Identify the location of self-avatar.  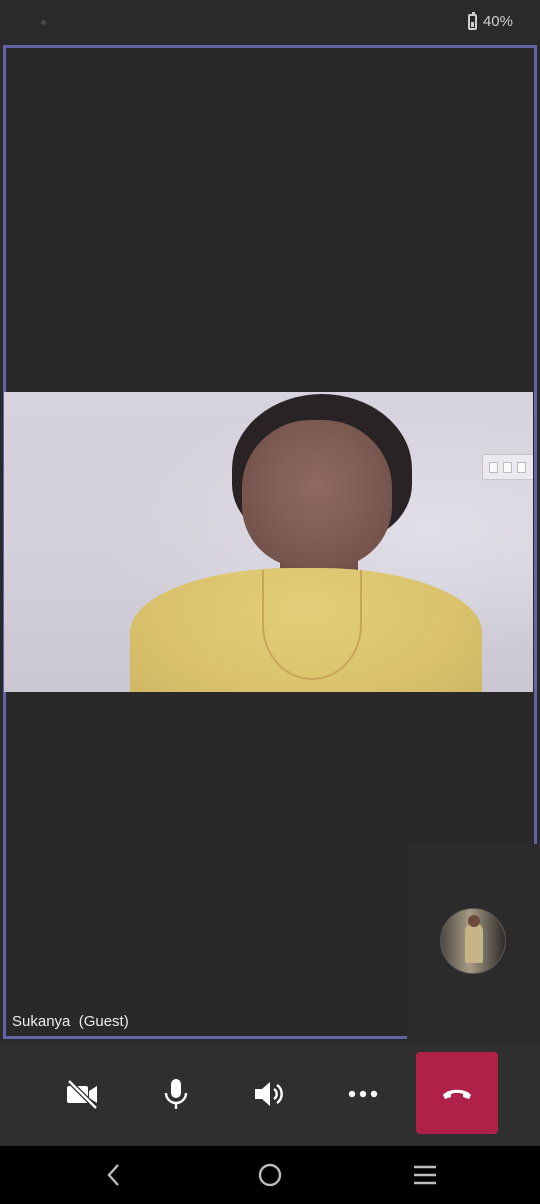
(473, 941).